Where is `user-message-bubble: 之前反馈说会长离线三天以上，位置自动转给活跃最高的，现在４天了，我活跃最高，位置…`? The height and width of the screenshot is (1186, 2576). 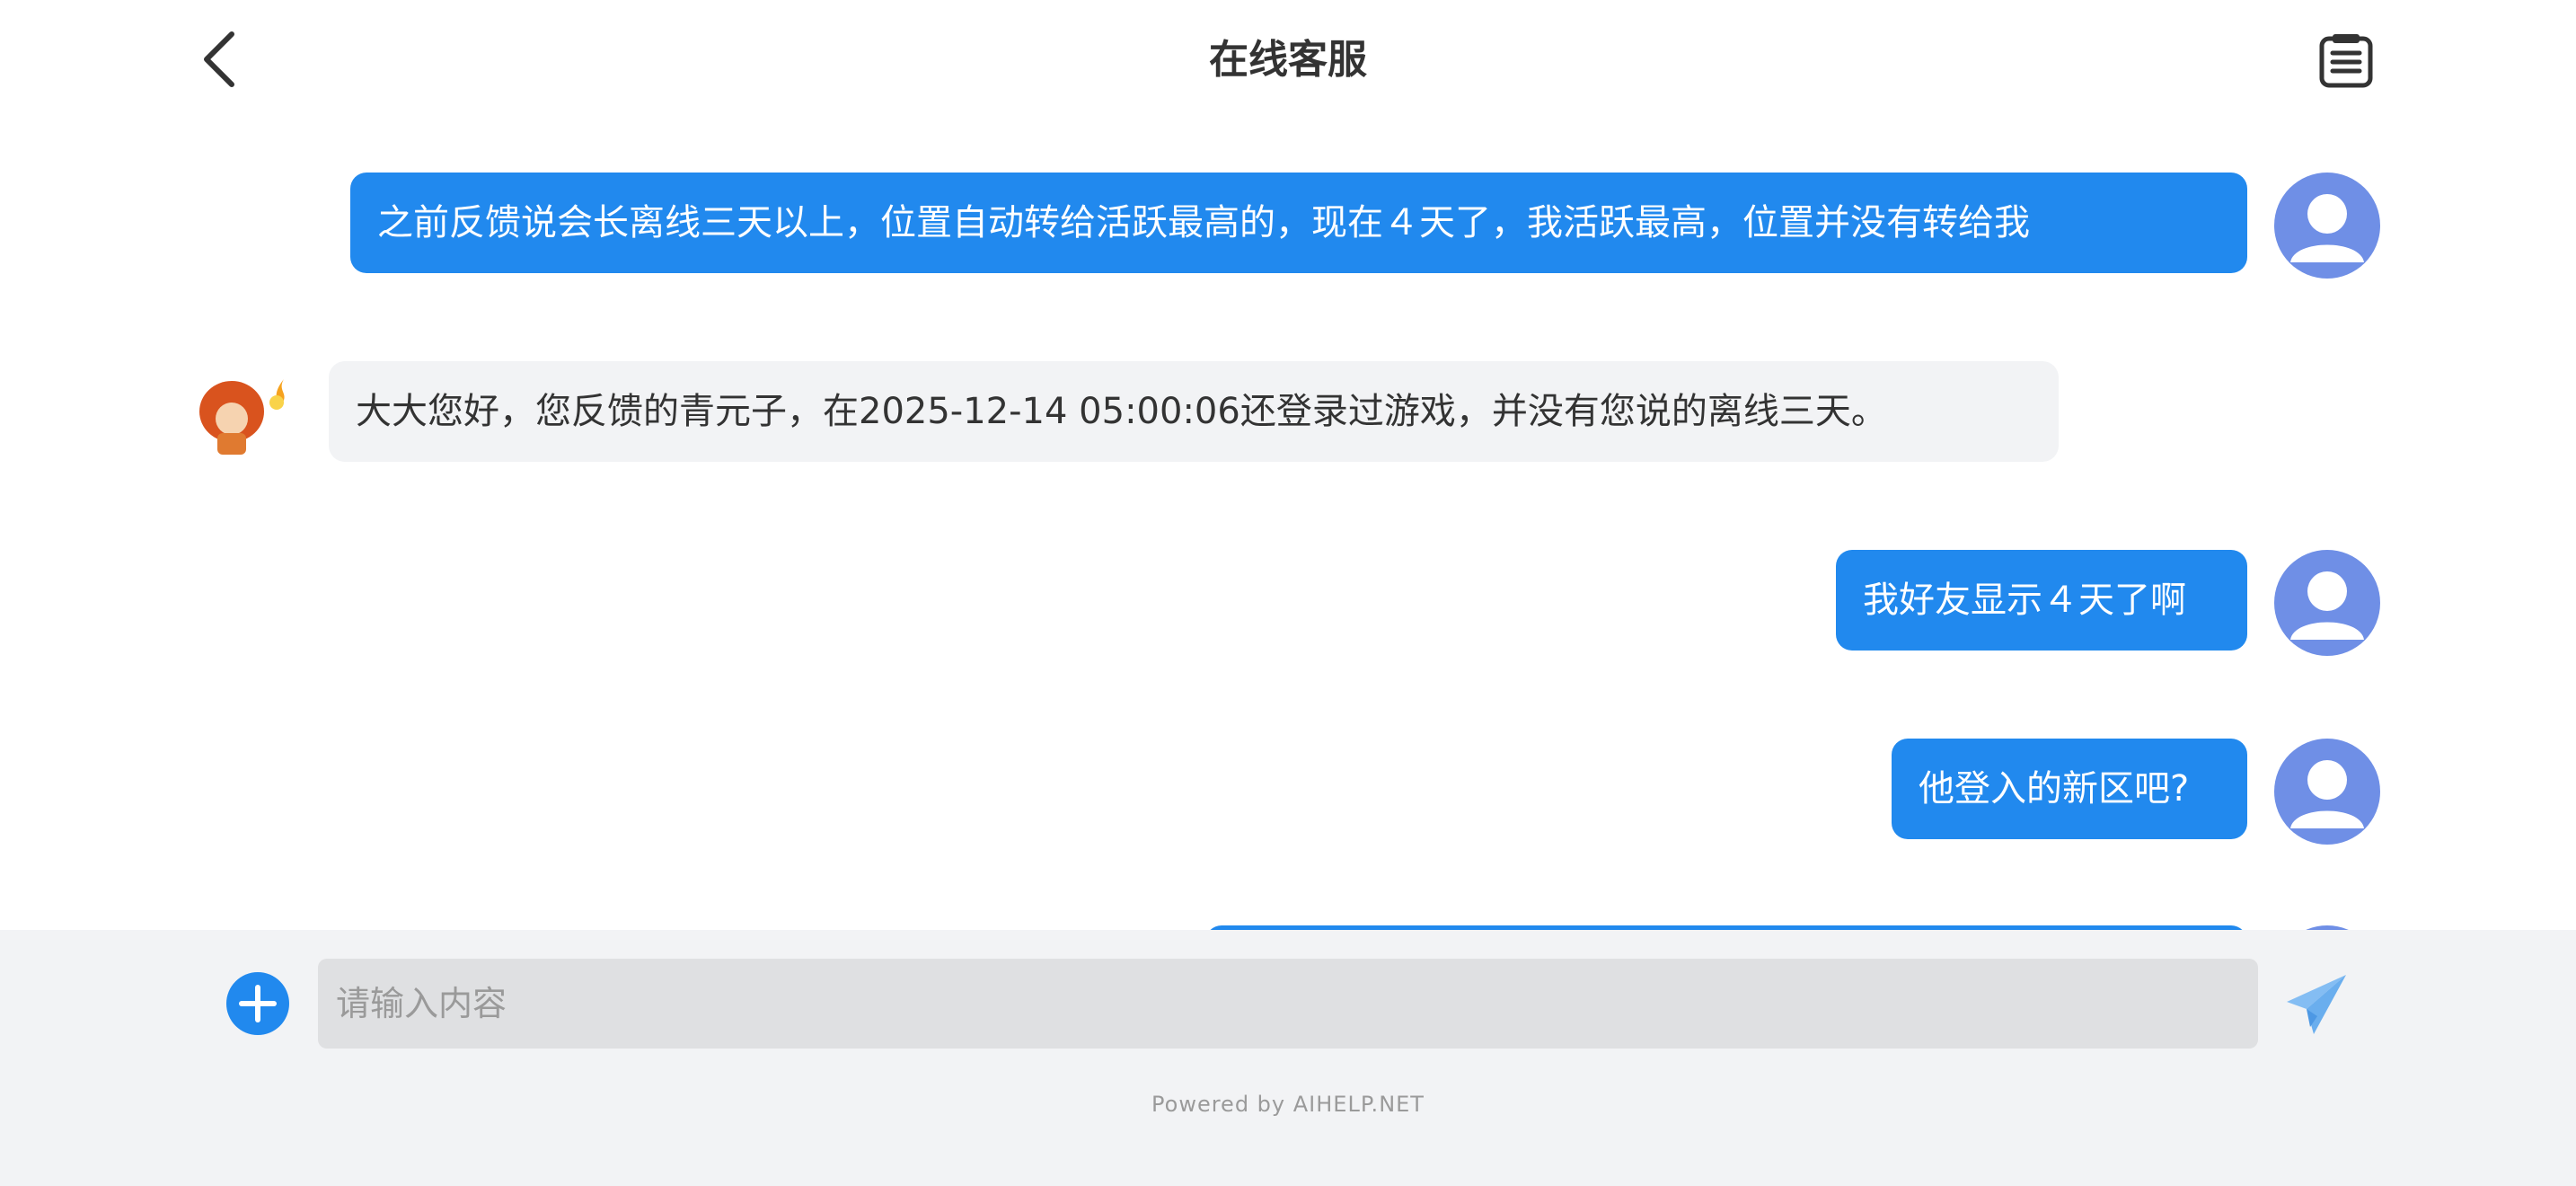
user-message-bubble: 之前反馈说会长离线三天以上，位置自动转给活跃最高的，现在４天了，我活跃最高，位置… is located at coordinates (1298, 223).